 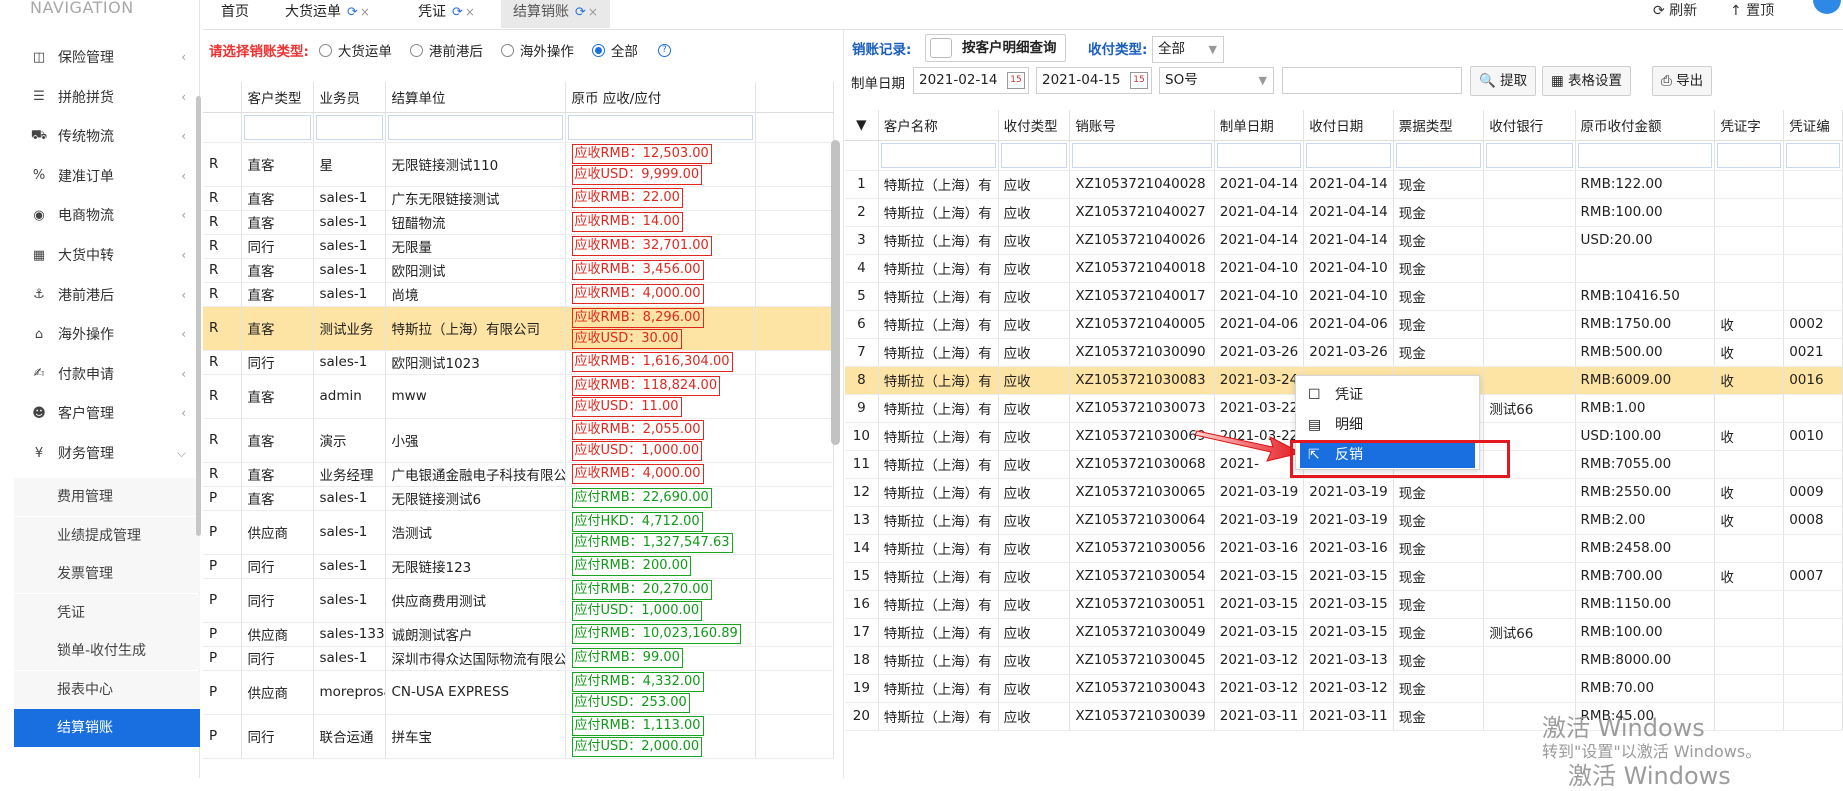 What do you see at coordinates (1094, 80) in the screenshot?
I see `date-to-input: 2021-04-15 15` at bounding box center [1094, 80].